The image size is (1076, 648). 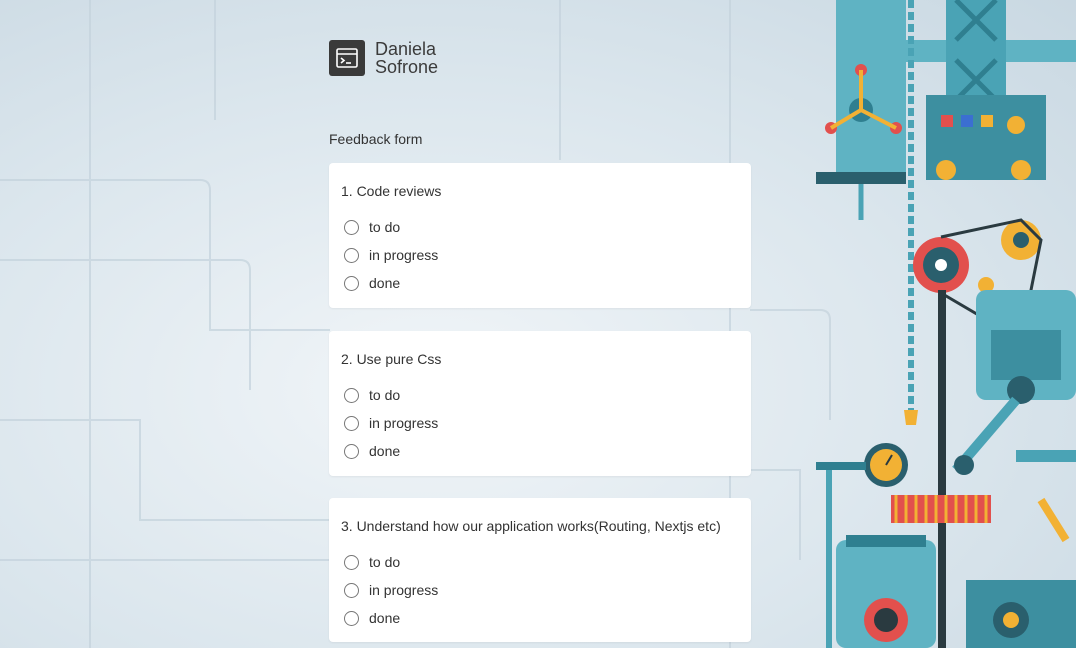 I want to click on brand-name: Daniela Sofrone, so click(x=406, y=58).